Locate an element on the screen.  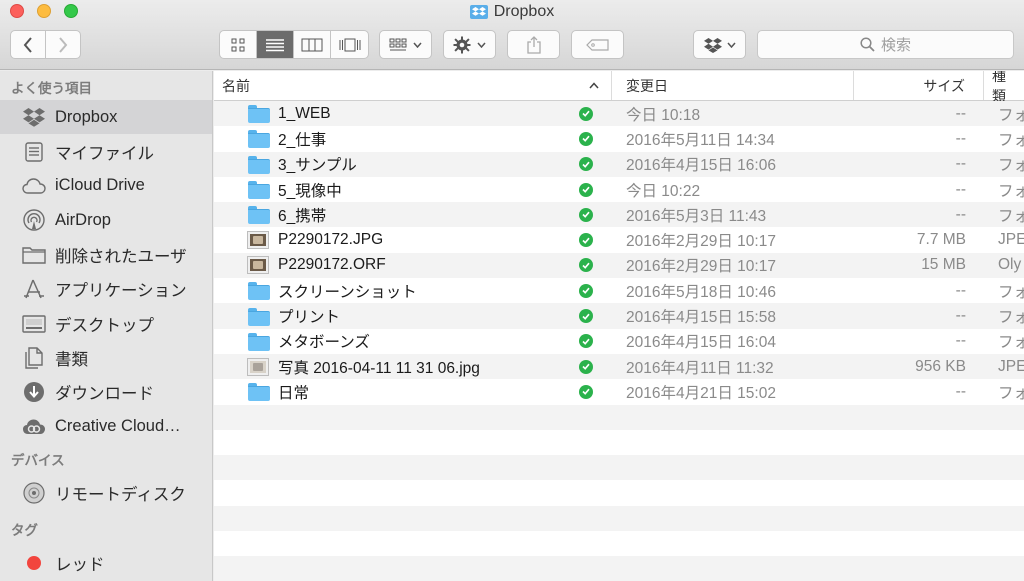
file-name-cell: メタボーンズ is located at coordinates (413, 341).